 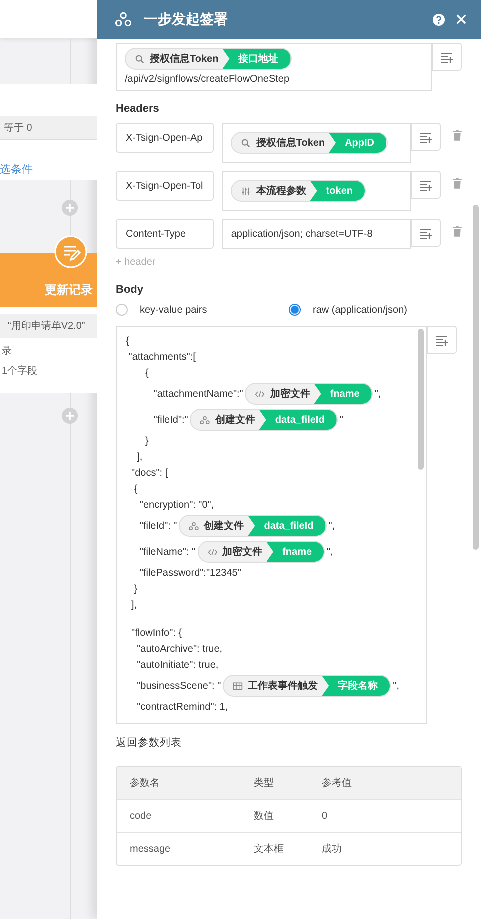 What do you see at coordinates (179, 649) in the screenshot?
I see `code-text: "autoArchive": true,` at bounding box center [179, 649].